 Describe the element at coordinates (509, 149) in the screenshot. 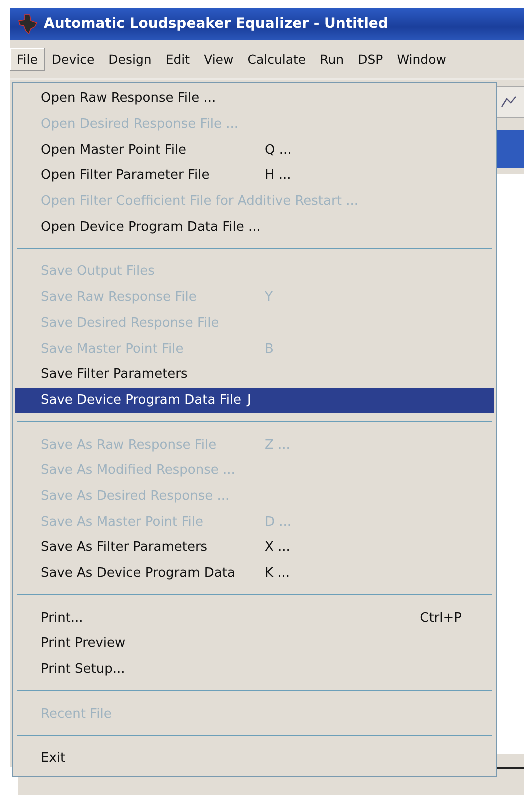

I see `panel-header` at that location.